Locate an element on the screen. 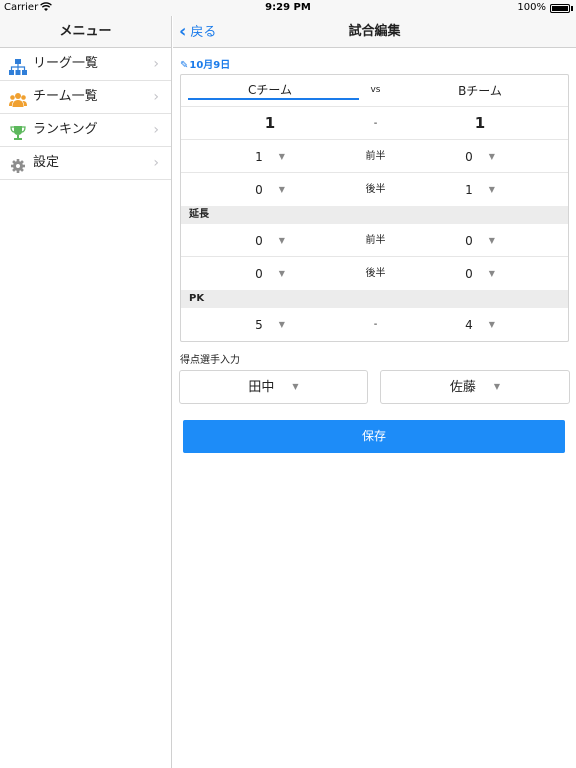 The width and height of the screenshot is (576, 768). home-first-half-value: 1 is located at coordinates (259, 157).